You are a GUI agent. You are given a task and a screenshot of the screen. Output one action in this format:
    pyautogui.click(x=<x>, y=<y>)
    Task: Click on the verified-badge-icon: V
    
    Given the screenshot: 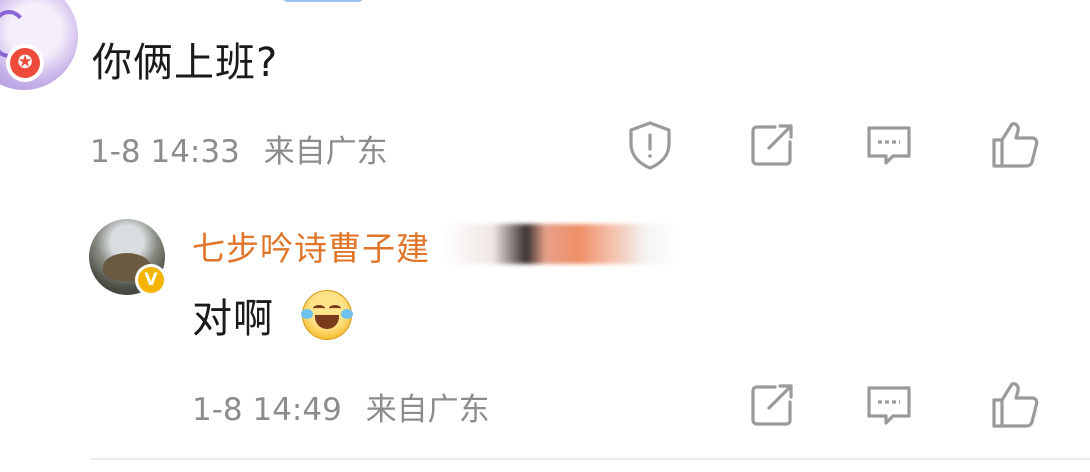 What is the action you would take?
    pyautogui.click(x=151, y=280)
    